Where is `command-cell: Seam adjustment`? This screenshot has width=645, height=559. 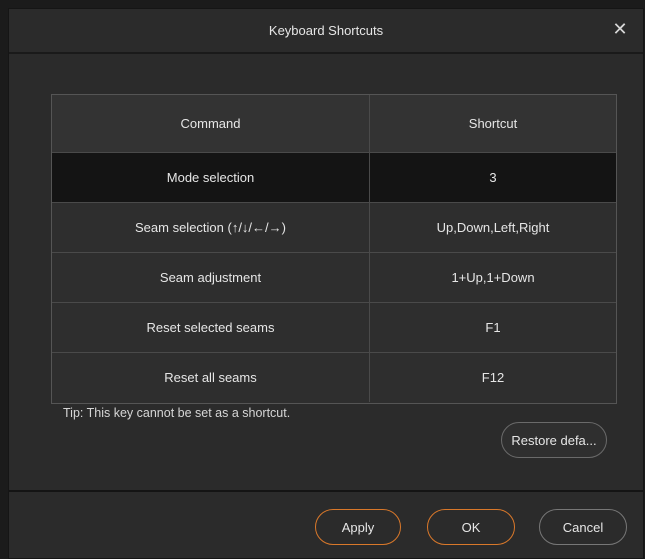 command-cell: Seam adjustment is located at coordinates (211, 277).